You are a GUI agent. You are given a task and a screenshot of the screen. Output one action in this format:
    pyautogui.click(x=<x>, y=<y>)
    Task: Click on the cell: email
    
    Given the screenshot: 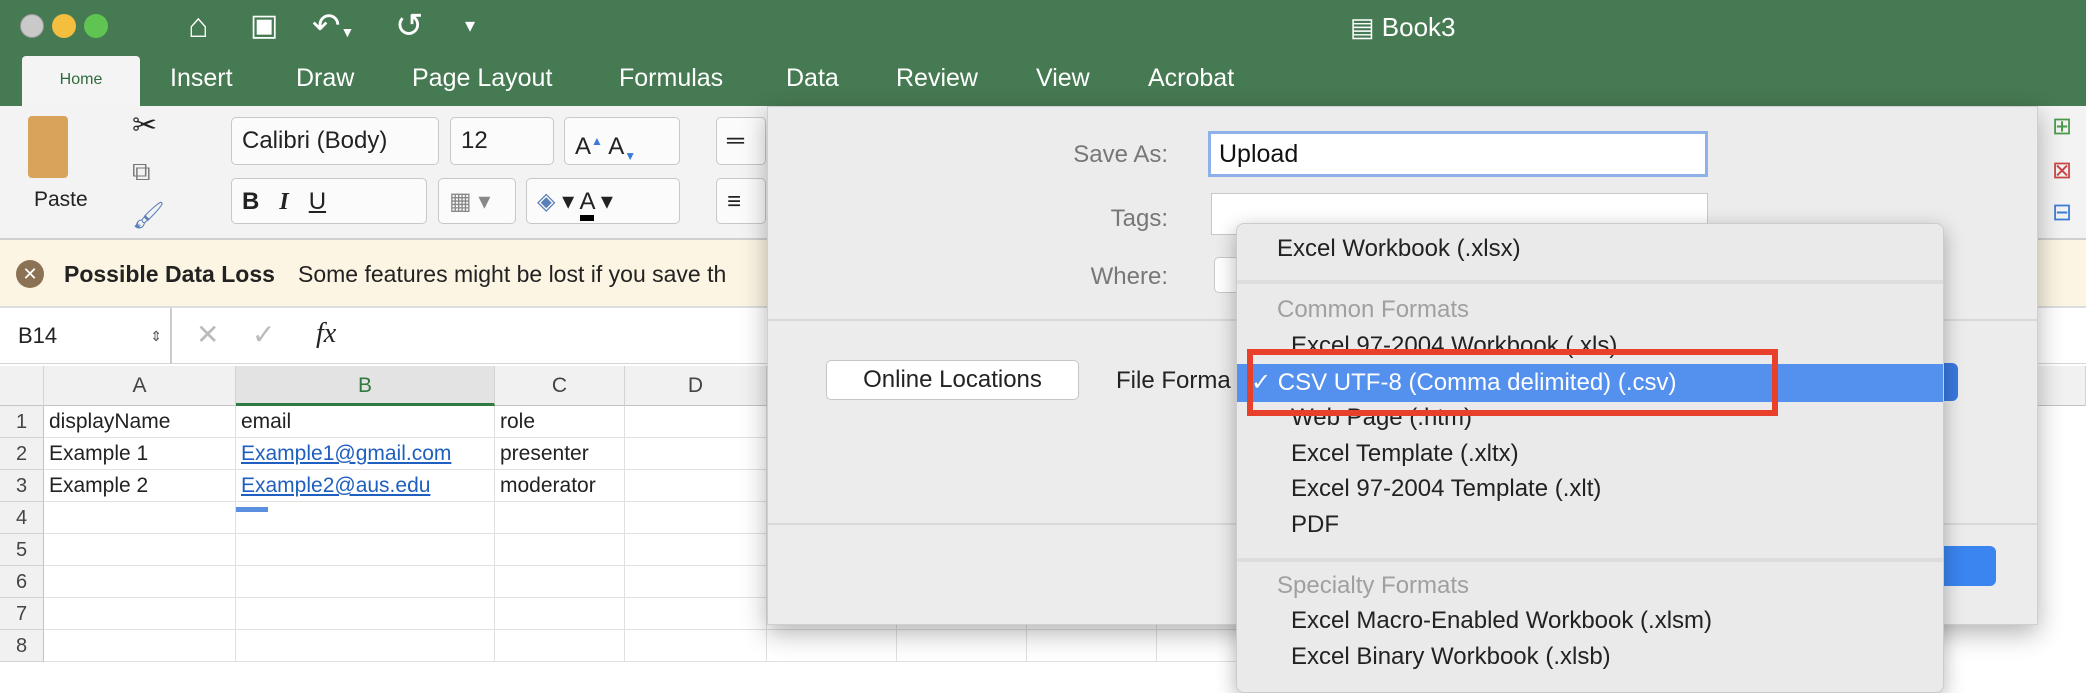 What is the action you would take?
    pyautogui.click(x=365, y=422)
    